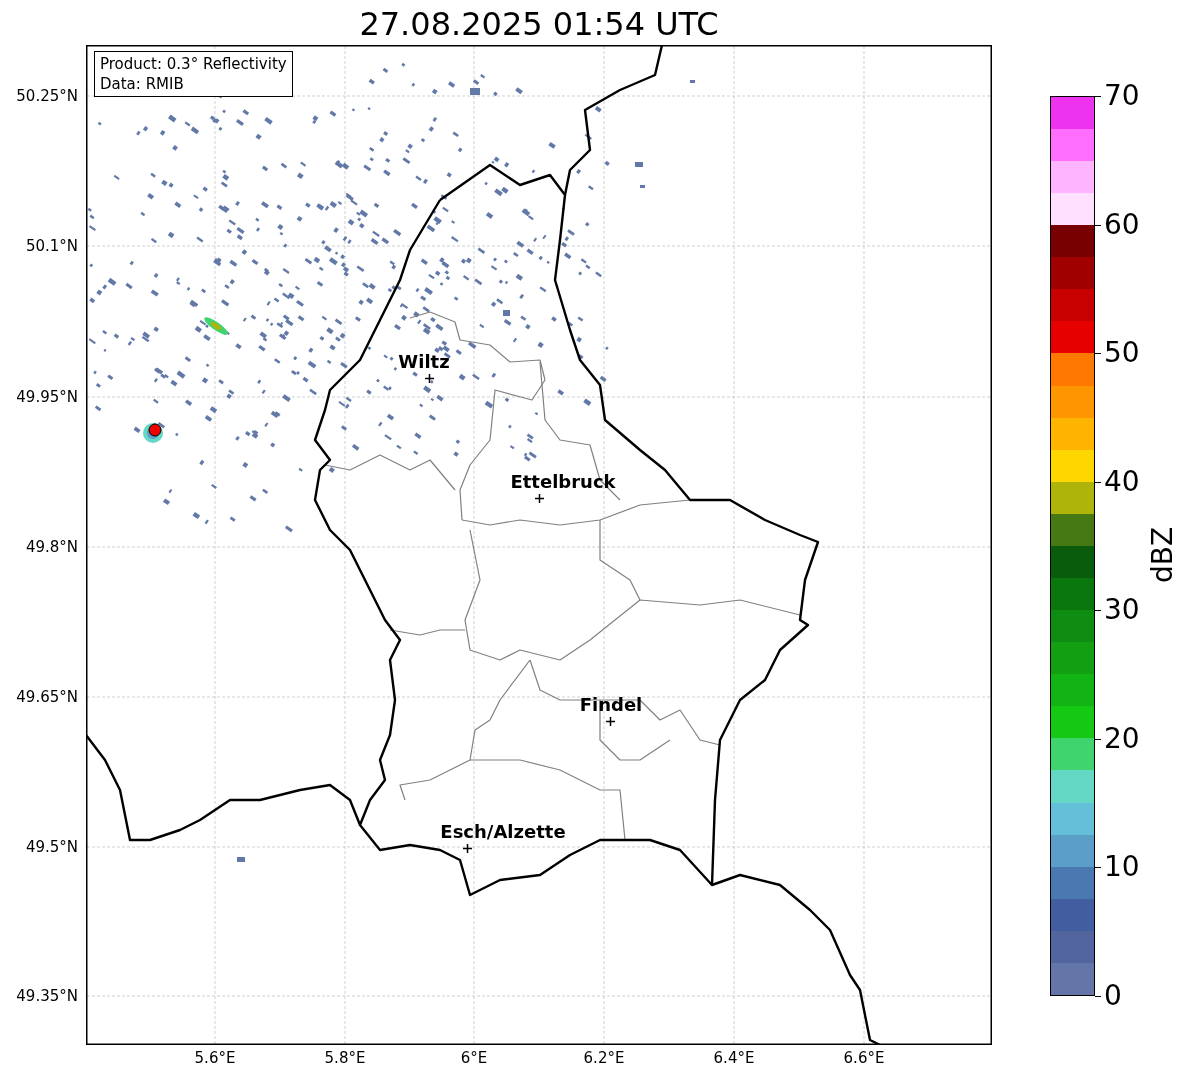 The image size is (1184, 1081). What do you see at coordinates (1122, 610) in the screenshot?
I see `colorbar-tick-label: 30` at bounding box center [1122, 610].